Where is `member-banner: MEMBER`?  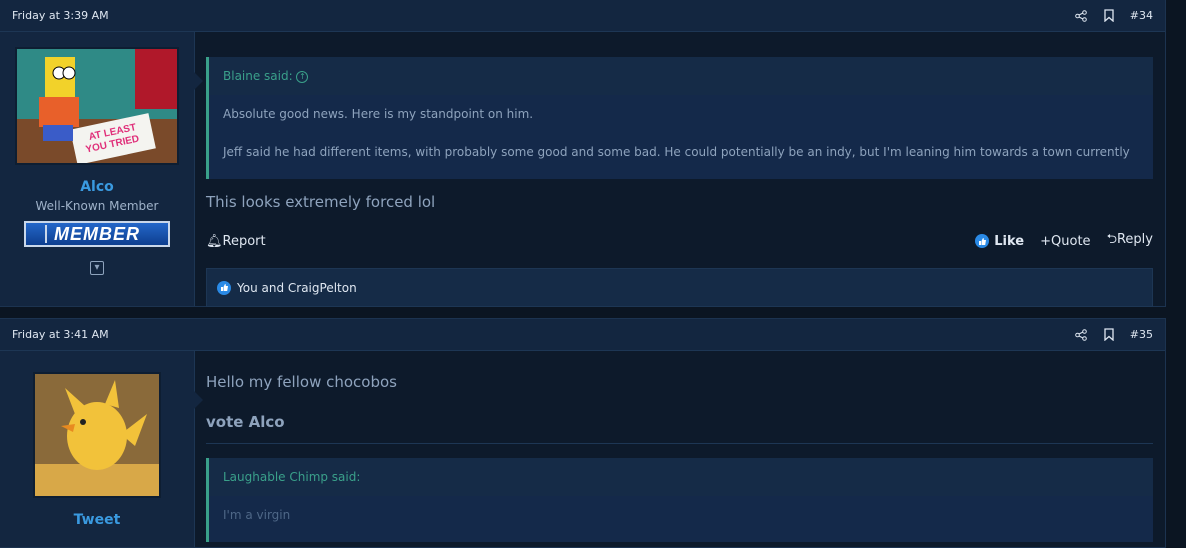 member-banner: MEMBER is located at coordinates (97, 234).